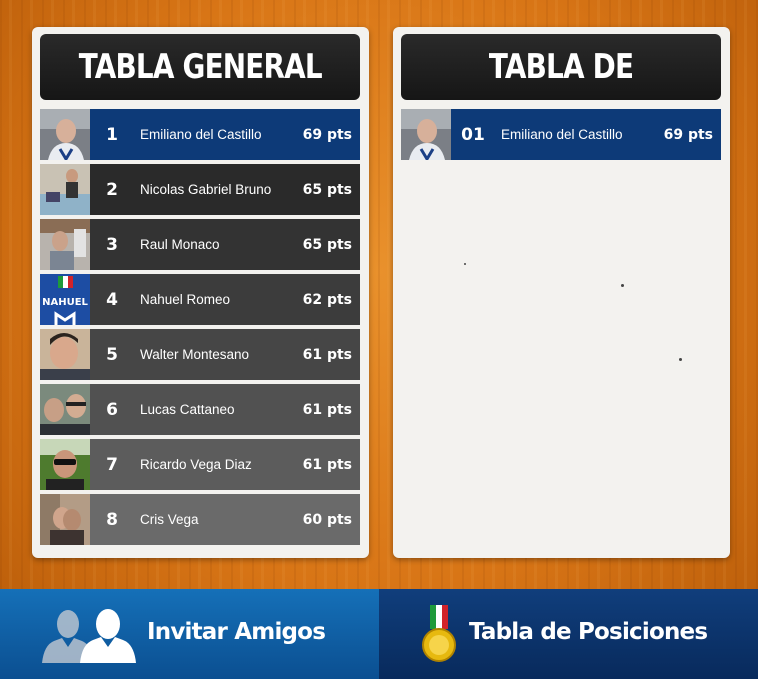  I want to click on tabla-posiciones-button: Tabla de Posiciones, so click(568, 634).